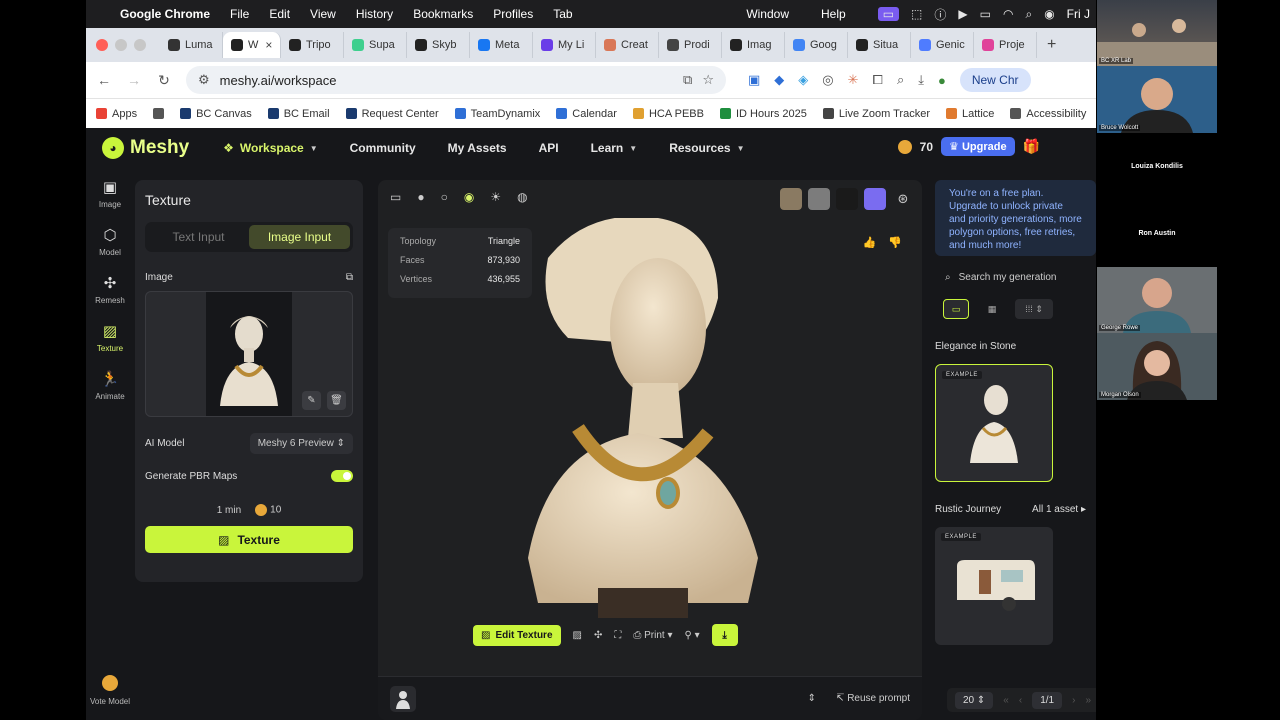 Image resolution: width=1280 pixels, height=720 pixels. Describe the element at coordinates (443, 14) in the screenshot. I see `menu-bookmarks: Bookmarks` at that location.